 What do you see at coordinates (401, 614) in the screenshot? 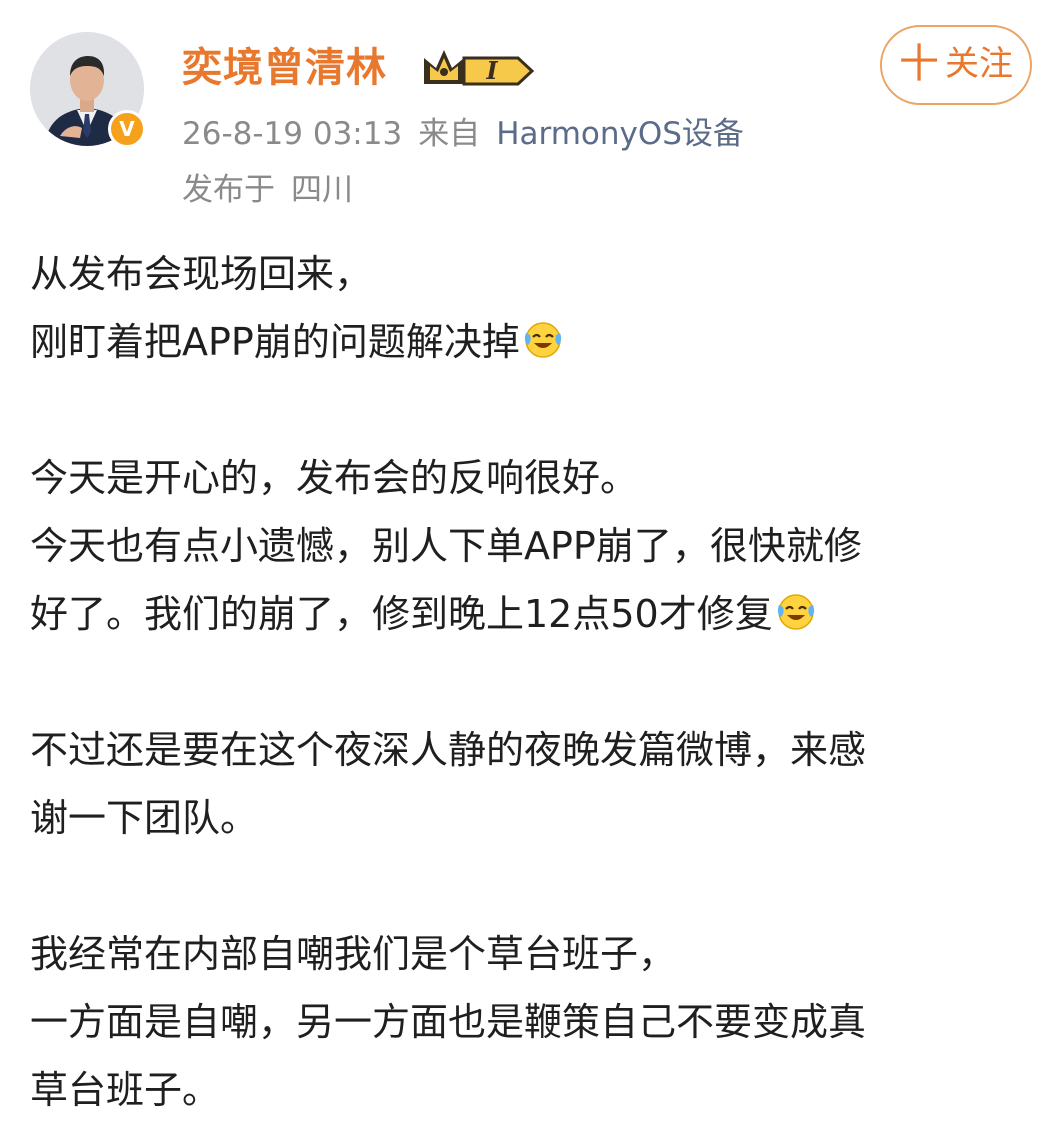
I see `text-line: 好了。我们的崩了，修到晚上12点50才修复` at bounding box center [401, 614].